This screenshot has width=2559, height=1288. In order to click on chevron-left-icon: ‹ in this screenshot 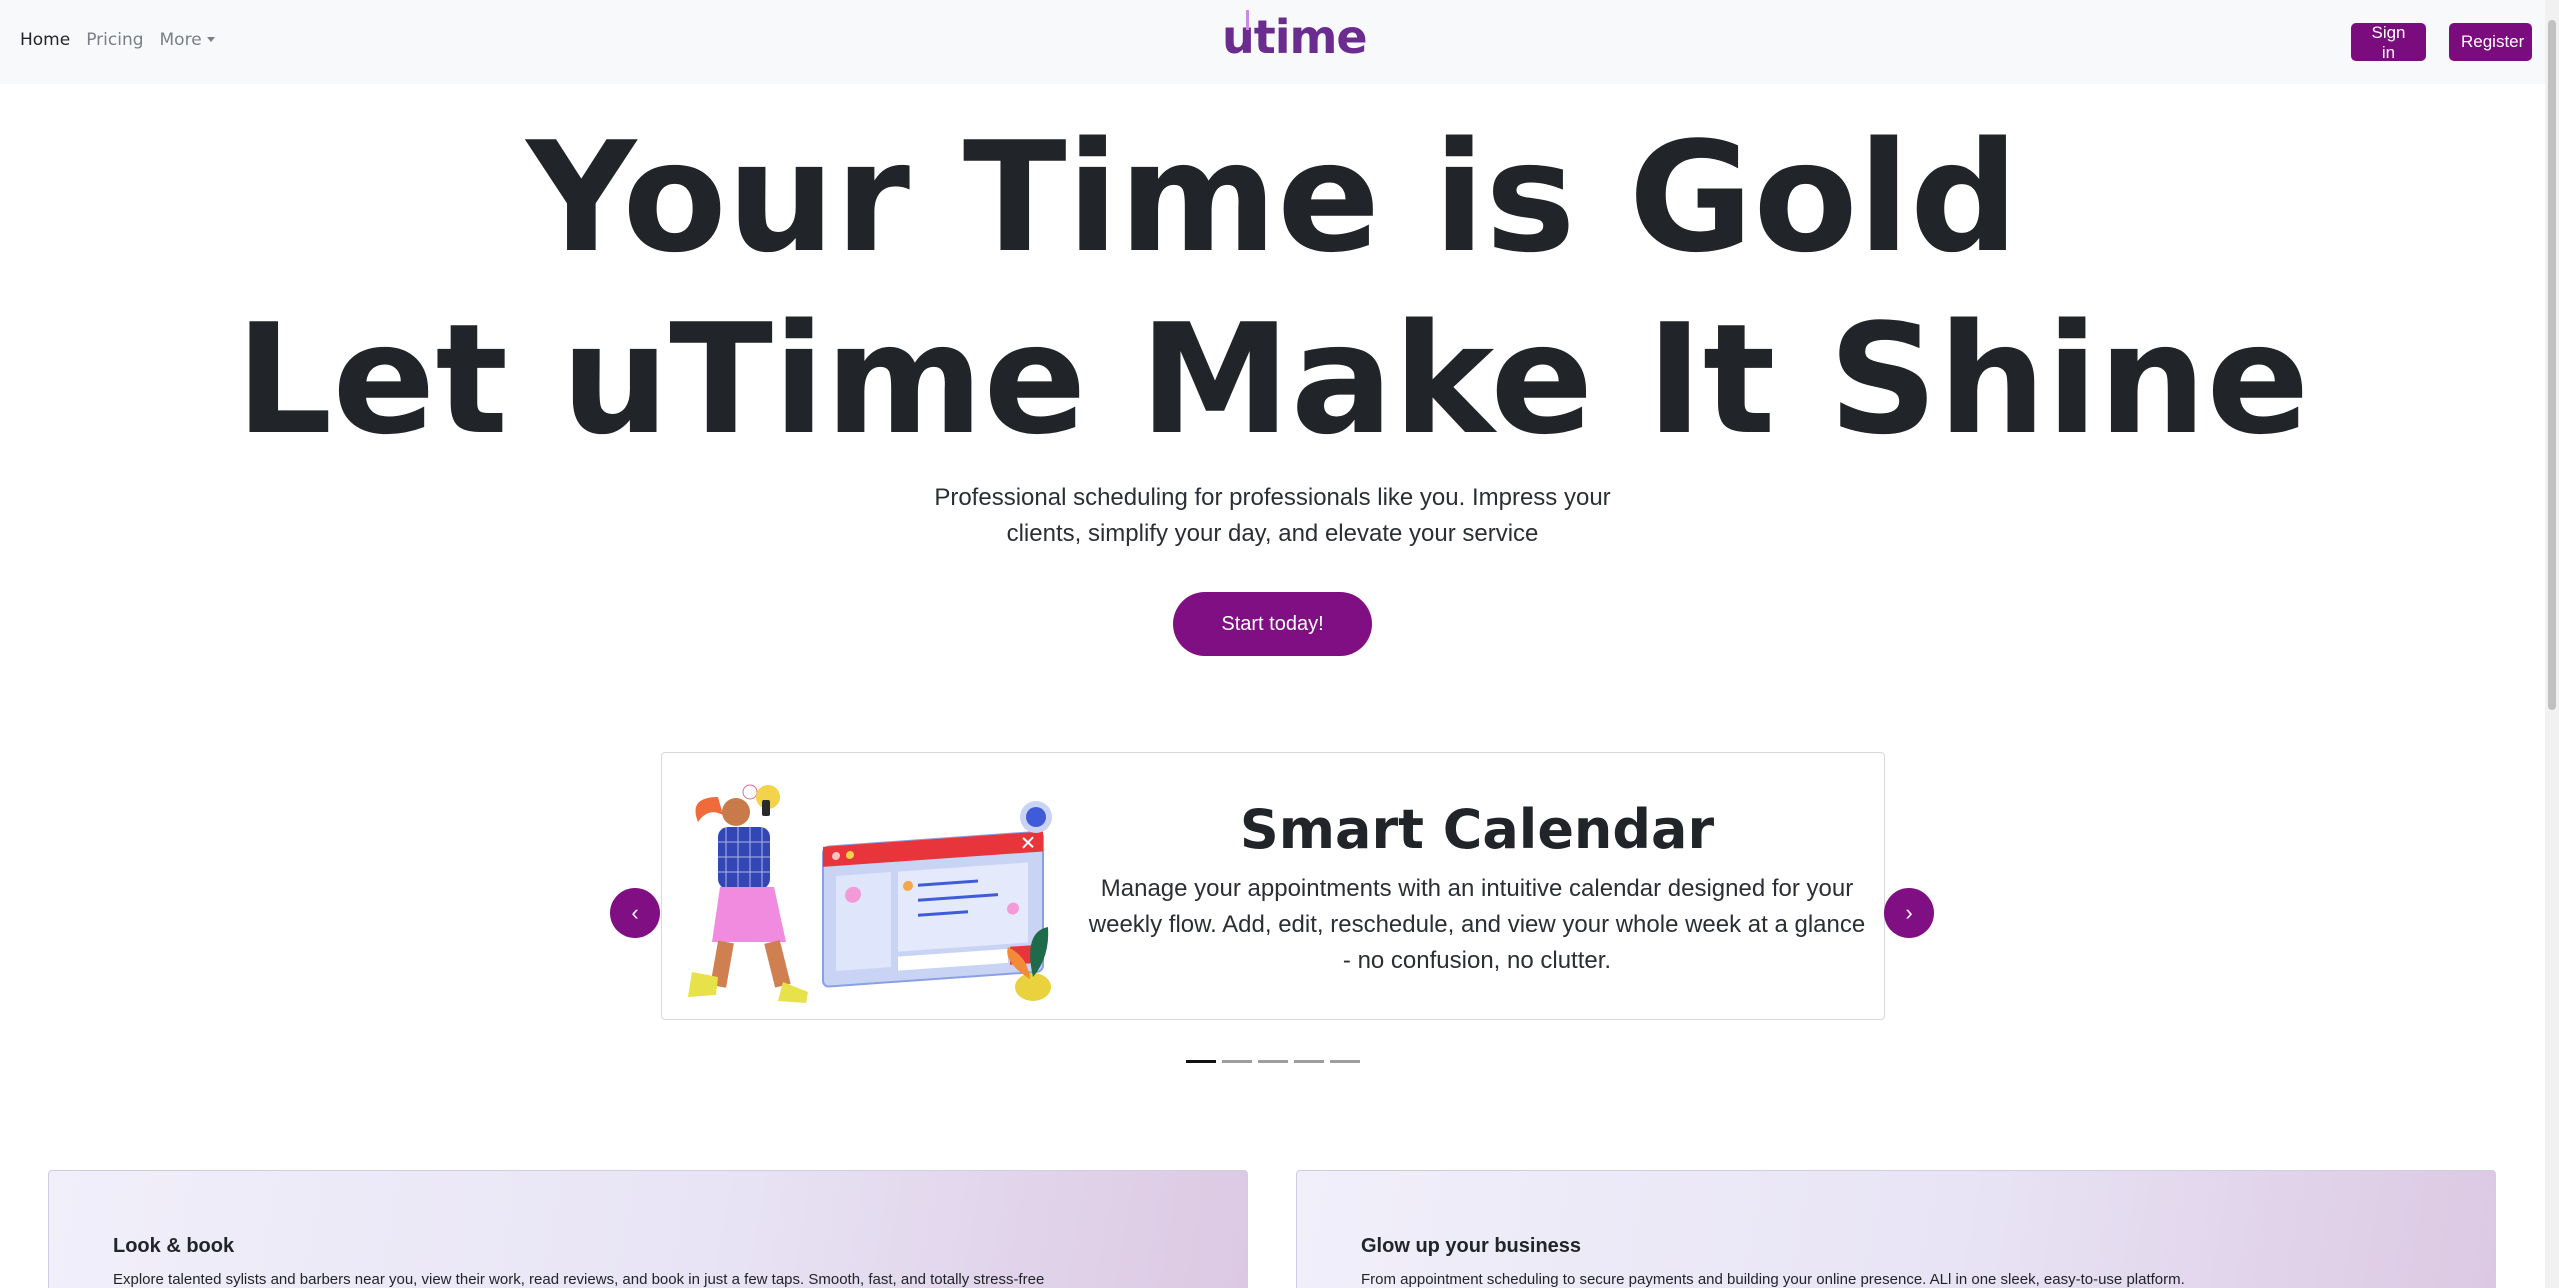, I will do `click(635, 912)`.